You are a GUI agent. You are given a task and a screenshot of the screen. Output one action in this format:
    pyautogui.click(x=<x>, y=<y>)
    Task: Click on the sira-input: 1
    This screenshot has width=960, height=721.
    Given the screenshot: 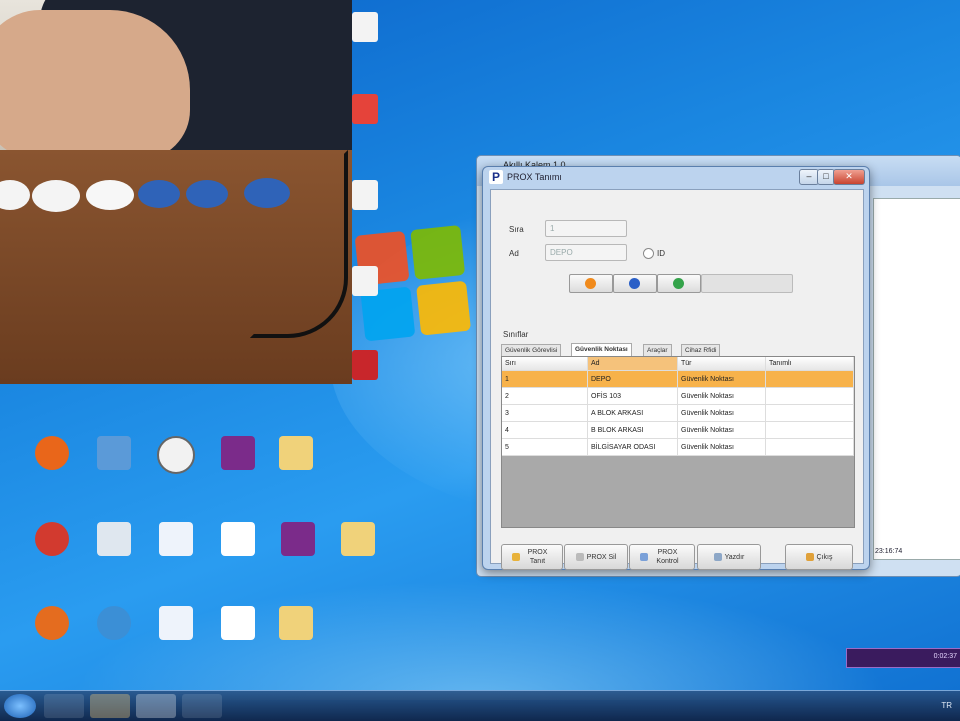 What is the action you would take?
    pyautogui.click(x=586, y=228)
    